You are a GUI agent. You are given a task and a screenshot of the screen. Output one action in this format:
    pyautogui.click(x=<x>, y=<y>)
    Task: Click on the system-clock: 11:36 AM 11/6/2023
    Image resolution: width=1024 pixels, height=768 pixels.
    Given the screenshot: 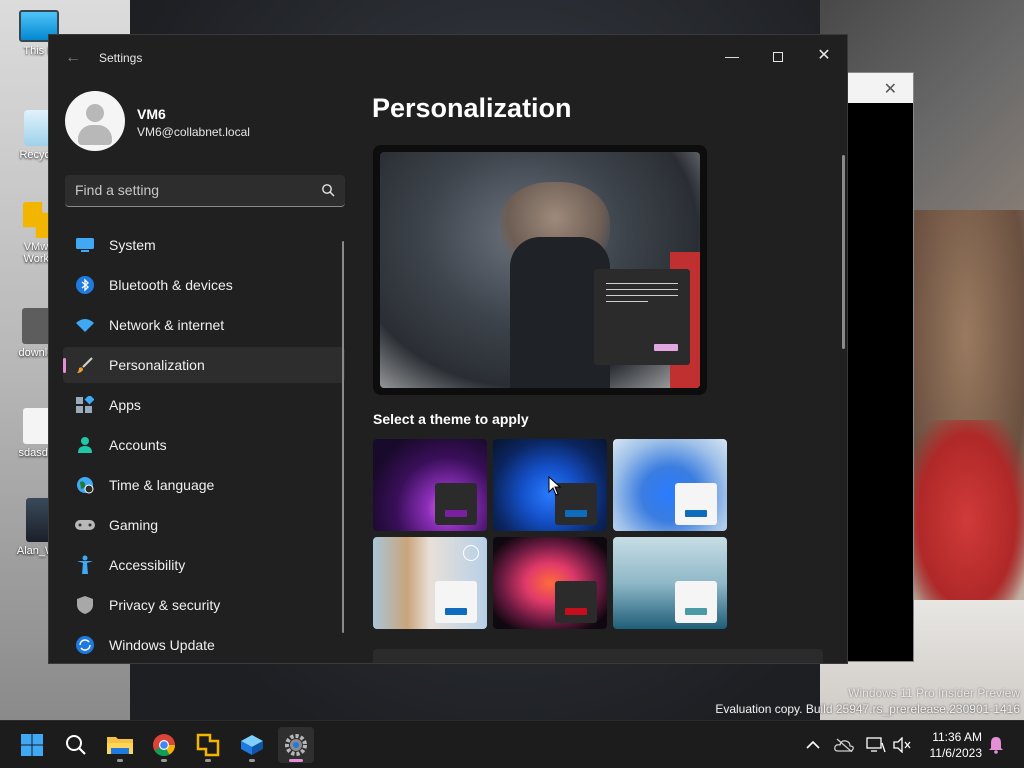 What is the action you would take?
    pyautogui.click(x=956, y=745)
    